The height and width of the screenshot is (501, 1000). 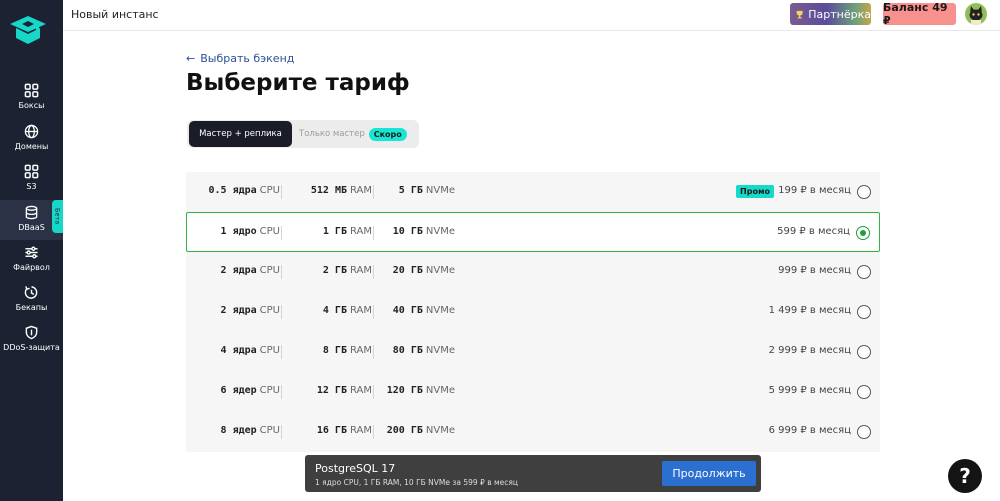 I want to click on plan-price: 5 999 ₽ в месяц, so click(x=809, y=390).